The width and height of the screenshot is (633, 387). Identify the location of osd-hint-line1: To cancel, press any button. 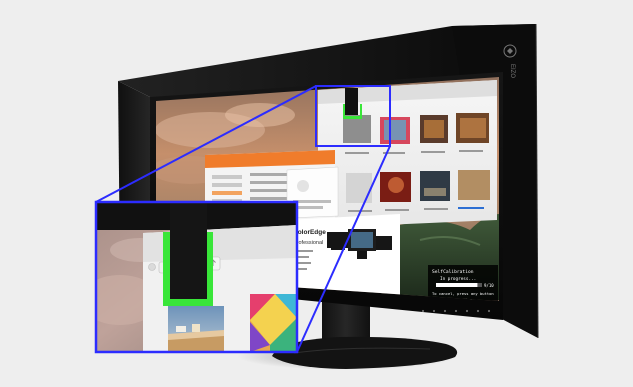
(463, 293).